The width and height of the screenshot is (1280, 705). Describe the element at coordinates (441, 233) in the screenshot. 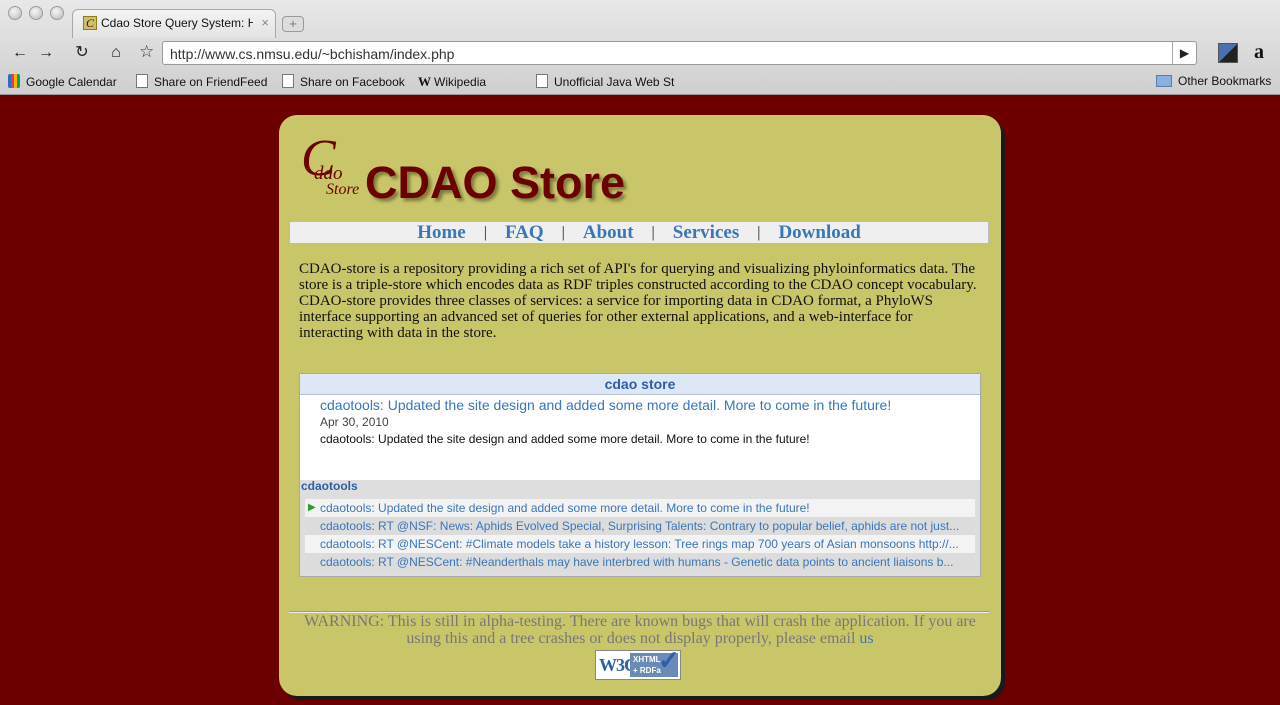

I see `nav-home: Home` at that location.